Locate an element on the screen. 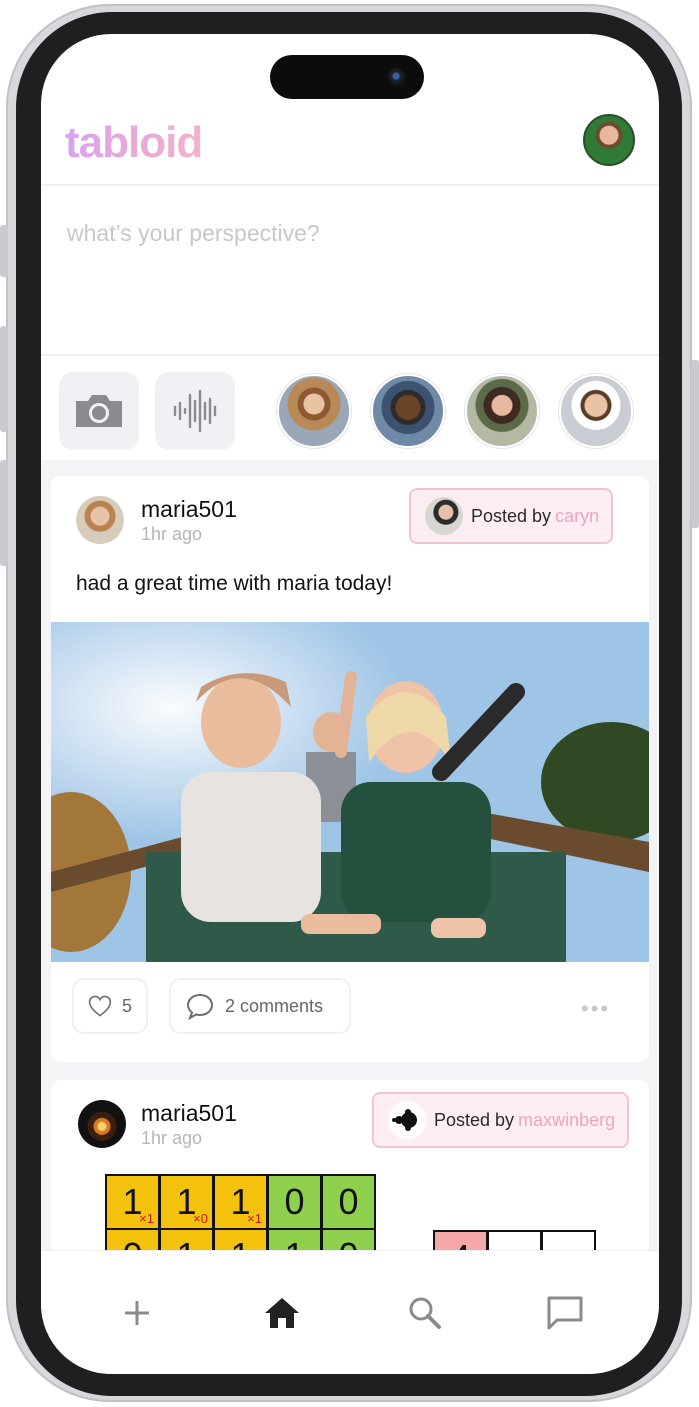  post-composer: what’s your perspective? is located at coordinates (350, 271).